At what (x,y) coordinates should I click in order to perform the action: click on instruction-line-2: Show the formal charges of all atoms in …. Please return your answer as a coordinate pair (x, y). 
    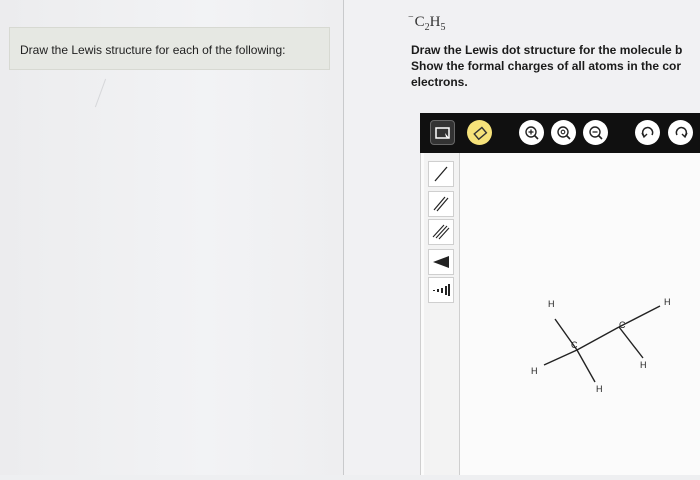
    Looking at the image, I should click on (546, 66).